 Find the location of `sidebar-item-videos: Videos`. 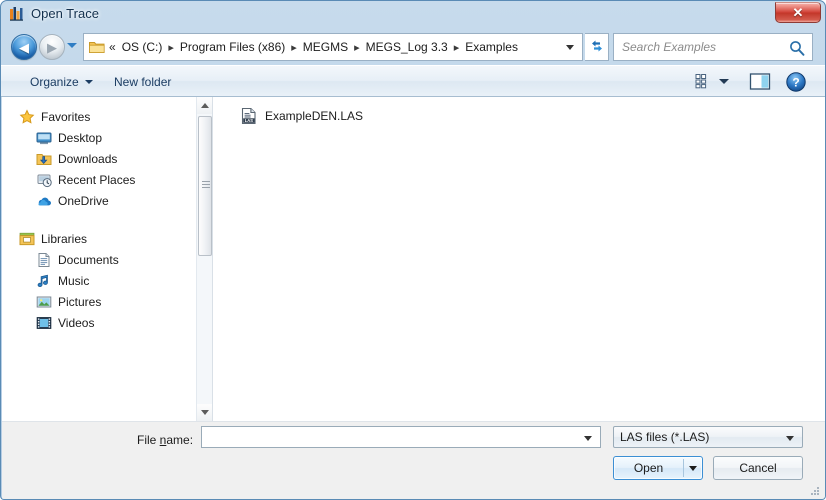

sidebar-item-videos: Videos is located at coordinates (92, 322).